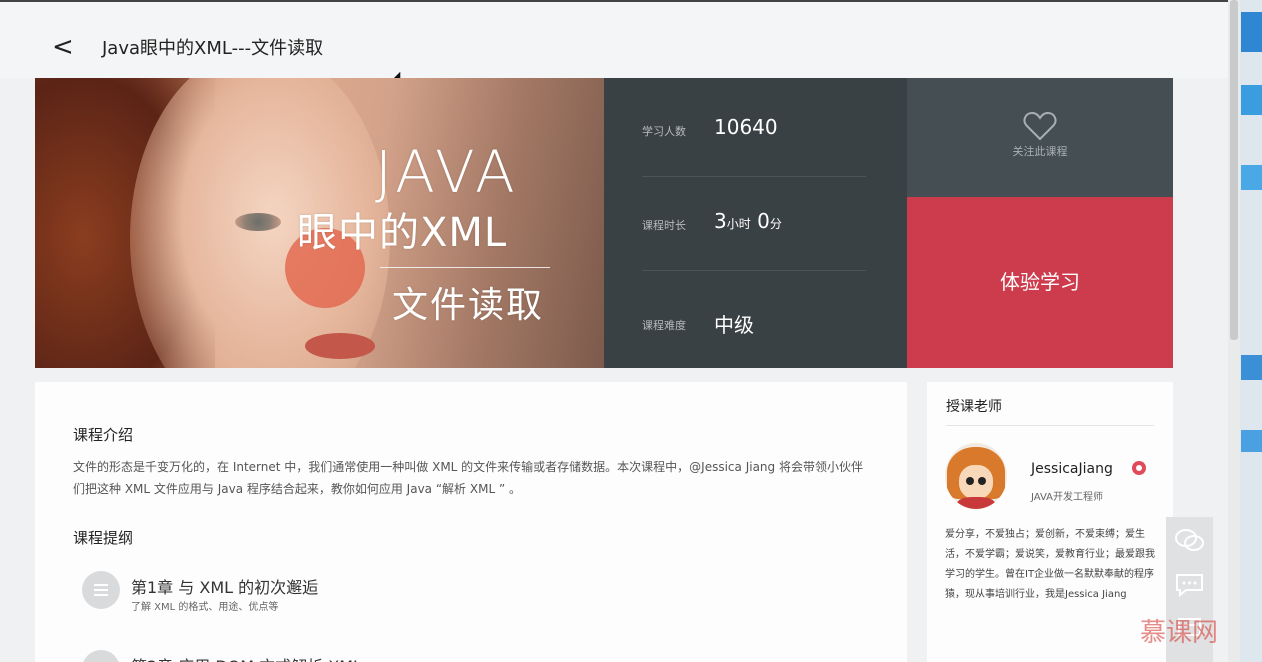 This screenshot has width=1262, height=662. What do you see at coordinates (1040, 282) in the screenshot?
I see `try-learning-button: 体验学习` at bounding box center [1040, 282].